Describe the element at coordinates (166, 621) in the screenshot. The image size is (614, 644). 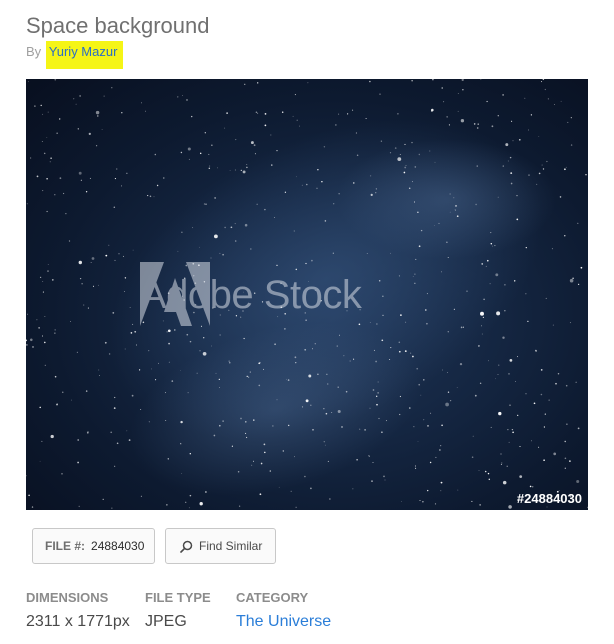
I see `file-type-value: JPEG` at that location.